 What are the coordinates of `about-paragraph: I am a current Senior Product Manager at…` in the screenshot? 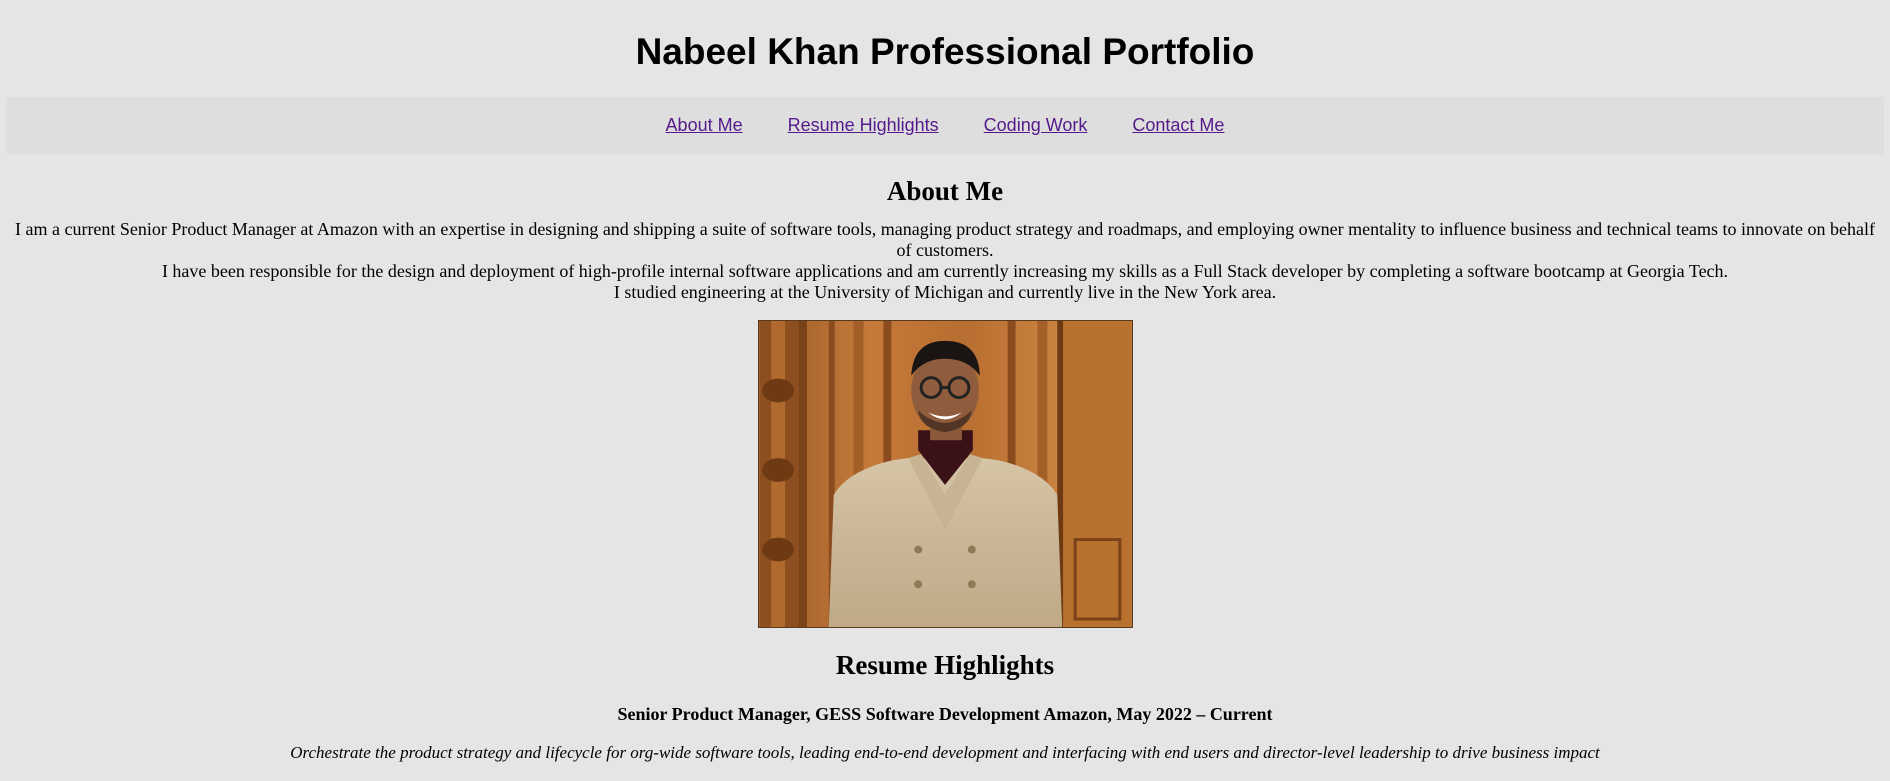 It's located at (944, 239).